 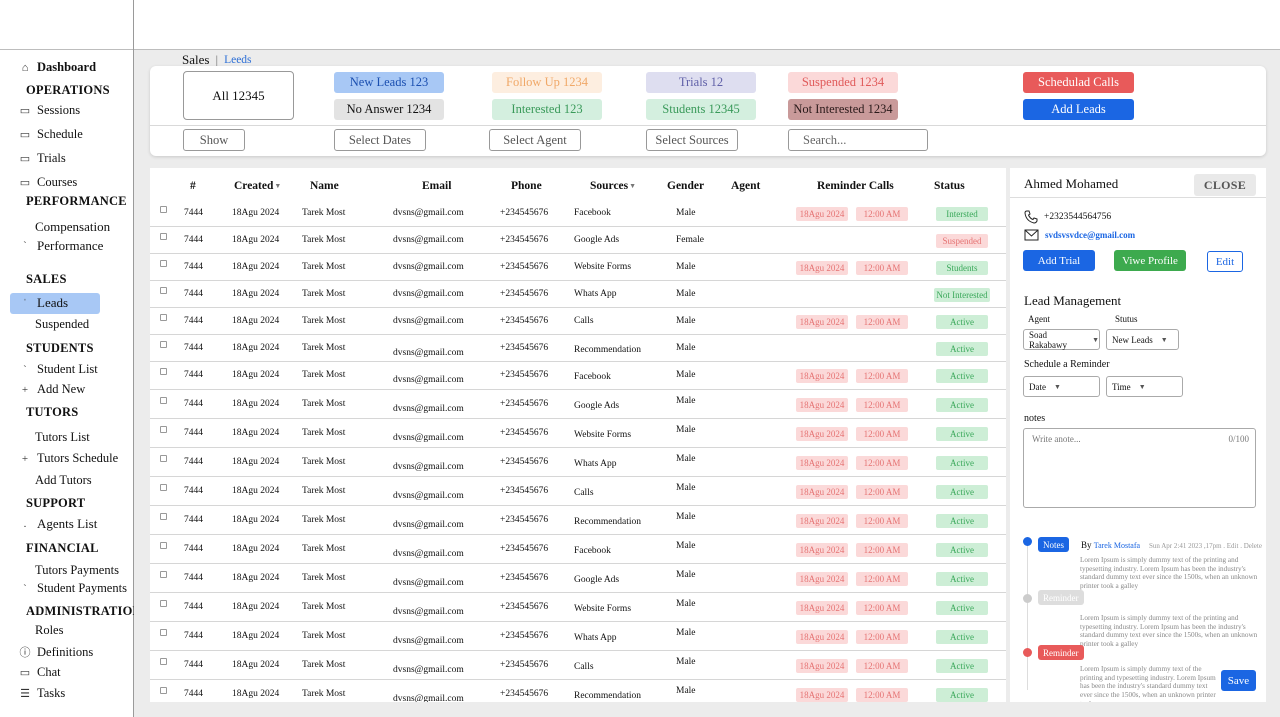 What do you see at coordinates (257, 186) in the screenshot?
I see `col-header-created: Created▼` at bounding box center [257, 186].